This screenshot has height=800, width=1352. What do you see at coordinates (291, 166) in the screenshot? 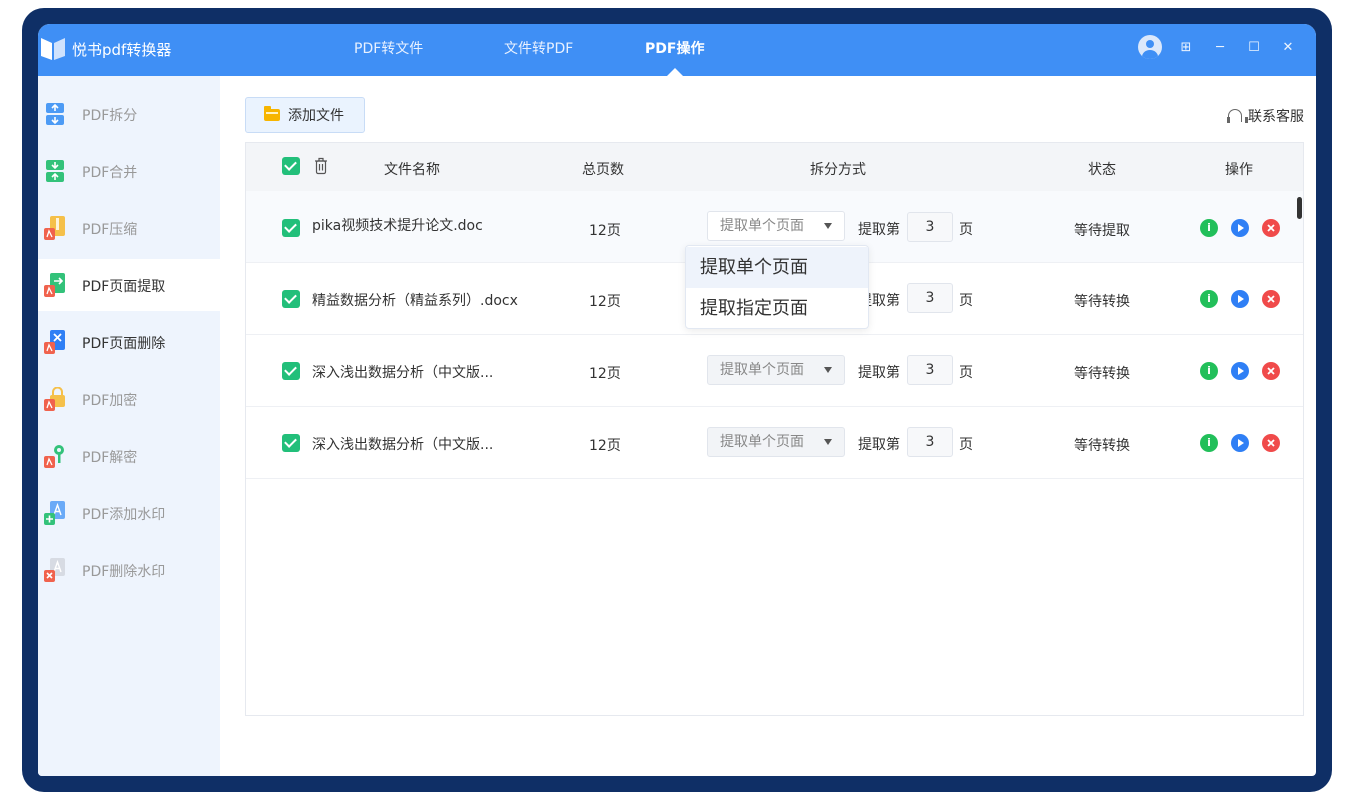
I see `select-all-checkbox` at bounding box center [291, 166].